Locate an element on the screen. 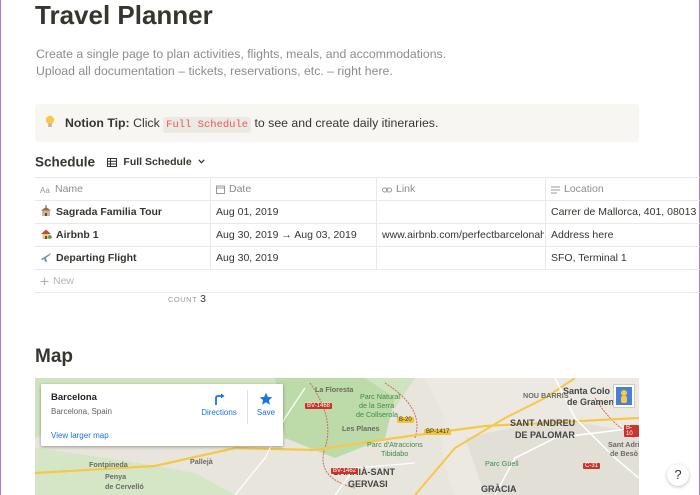  map-label-sant-adria-2: de Besò is located at coordinates (624, 453).